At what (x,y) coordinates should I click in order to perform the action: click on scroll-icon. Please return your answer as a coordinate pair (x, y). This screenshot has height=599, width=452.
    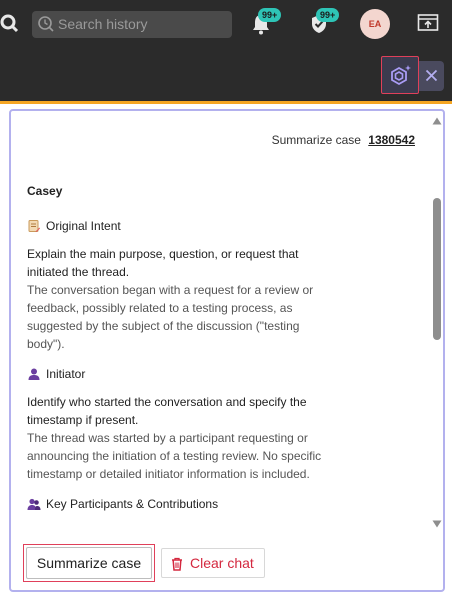
    Looking at the image, I should click on (34, 226).